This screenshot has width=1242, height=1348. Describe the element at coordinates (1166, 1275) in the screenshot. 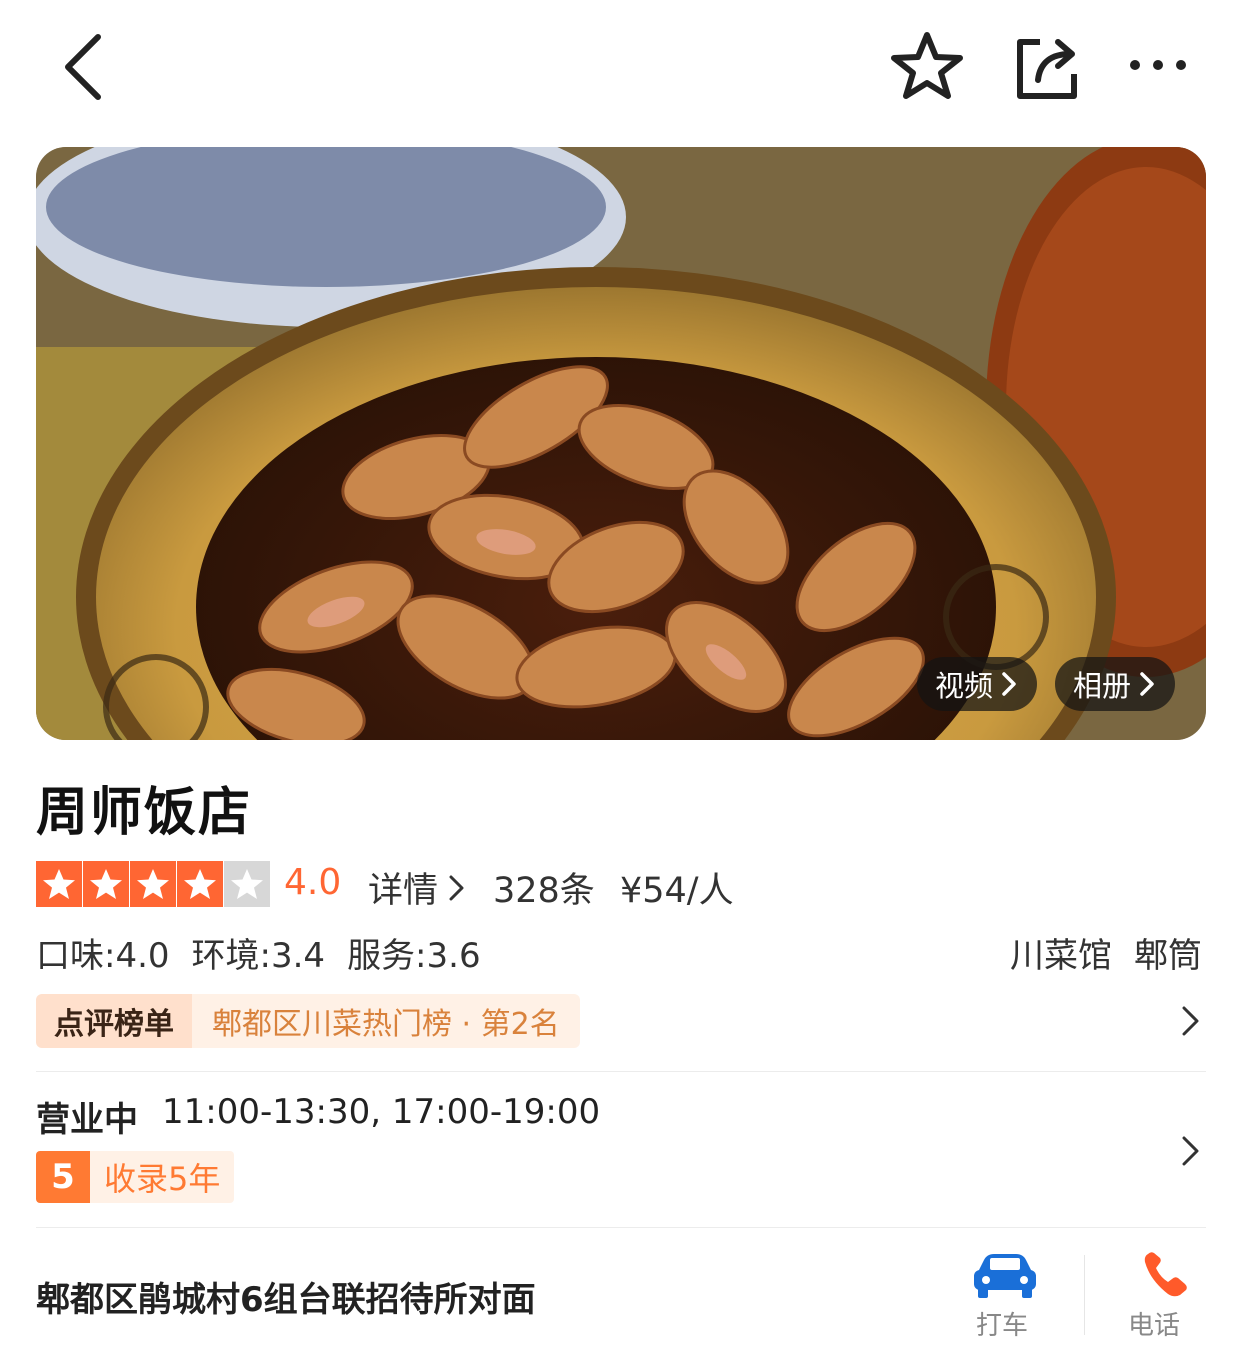

I see `phone-icon` at that location.